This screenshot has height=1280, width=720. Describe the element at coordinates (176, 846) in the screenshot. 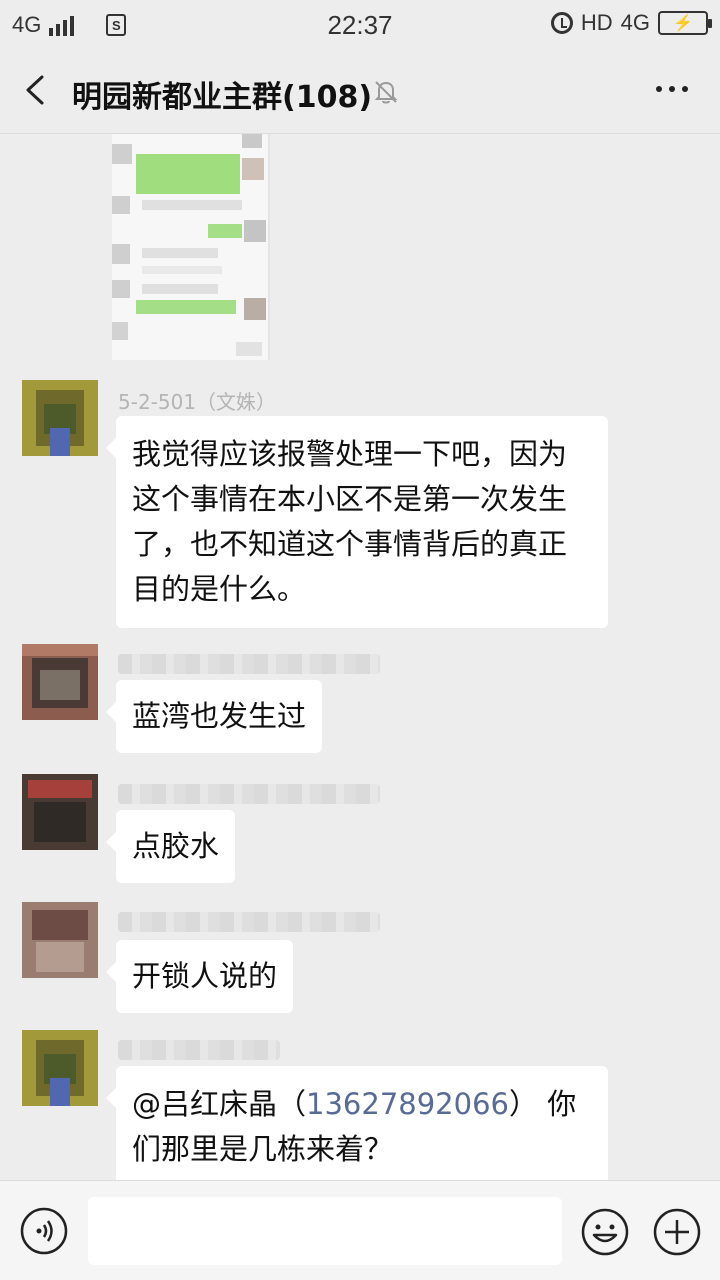

I see `message-text: 点胶水` at that location.